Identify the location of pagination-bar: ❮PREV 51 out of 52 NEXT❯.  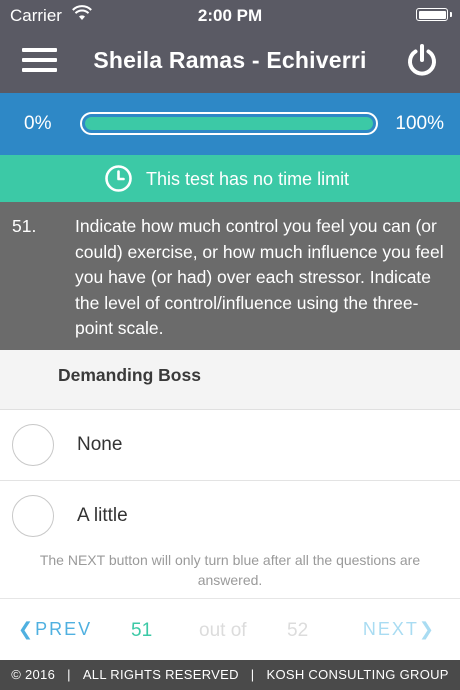
(230, 629).